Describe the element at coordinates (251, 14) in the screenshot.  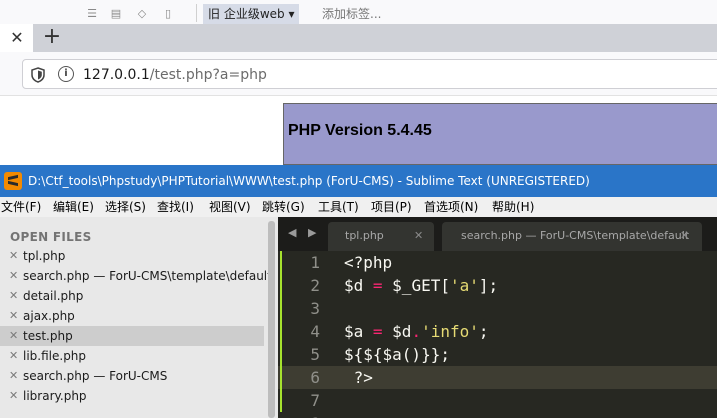
I see `bookmark-folder: 旧 企业级web ▾` at that location.